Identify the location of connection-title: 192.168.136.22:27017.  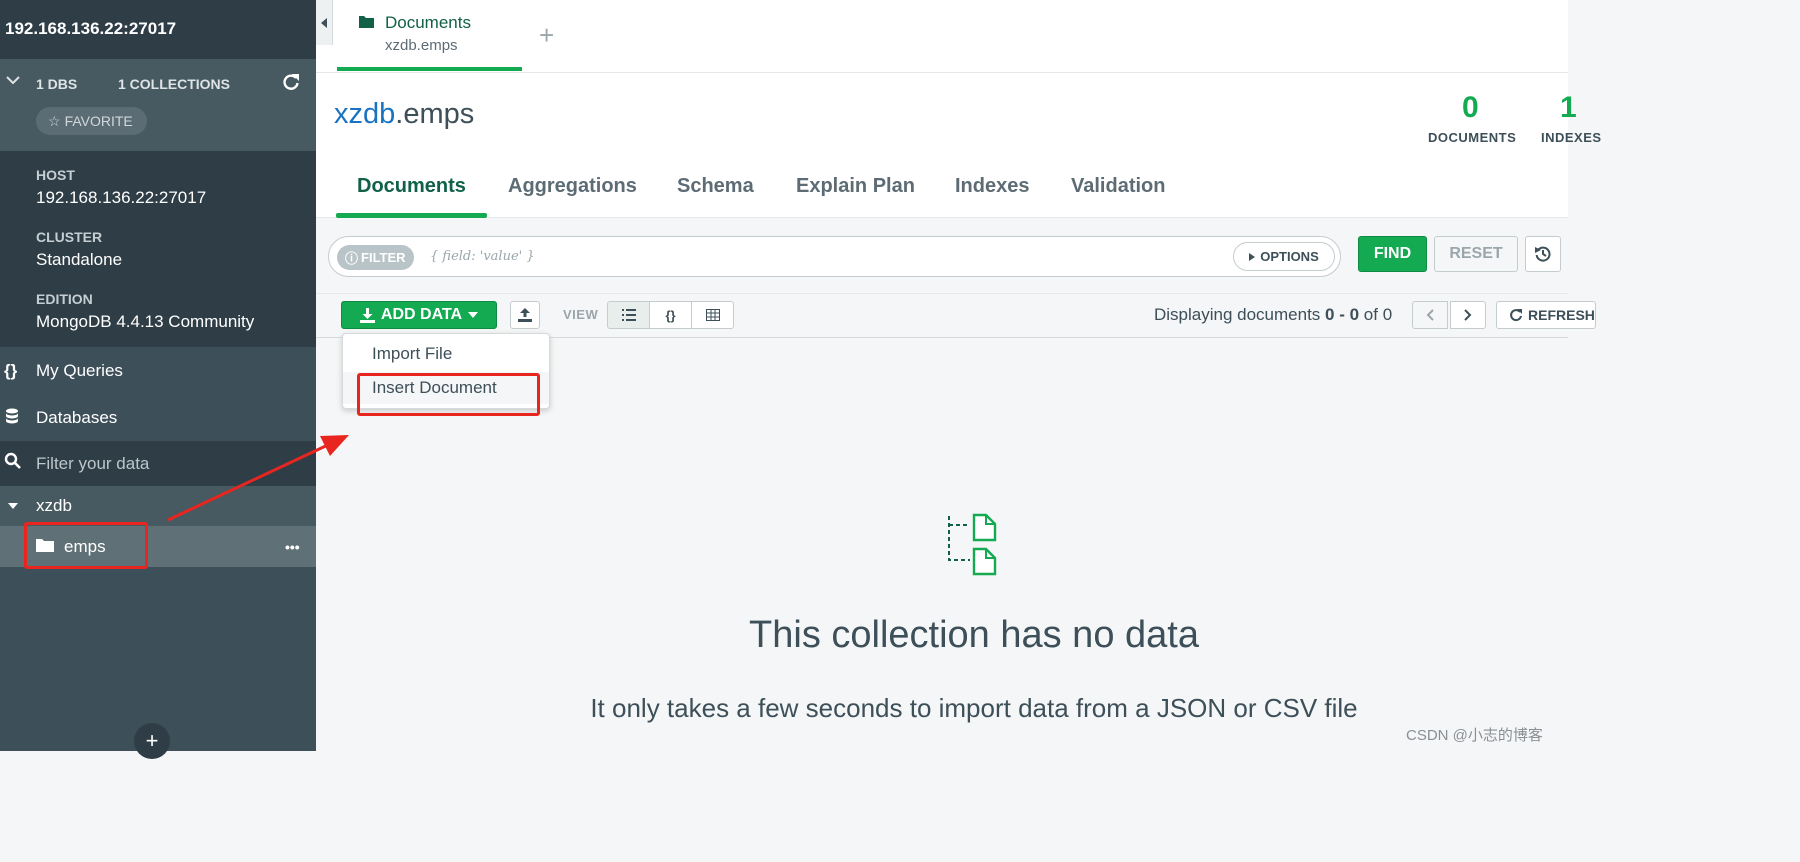
(158, 29).